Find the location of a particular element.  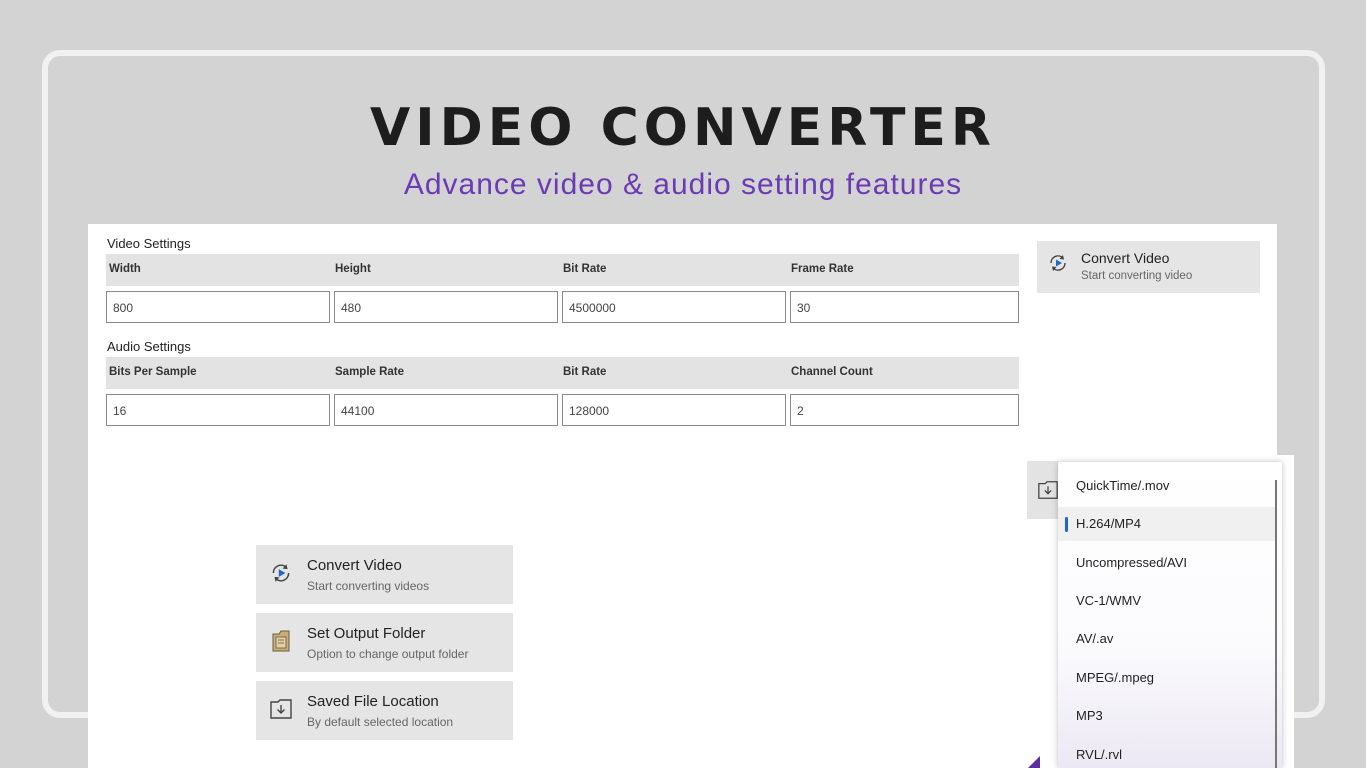

video-settings-label: Video Settings is located at coordinates (149, 243).